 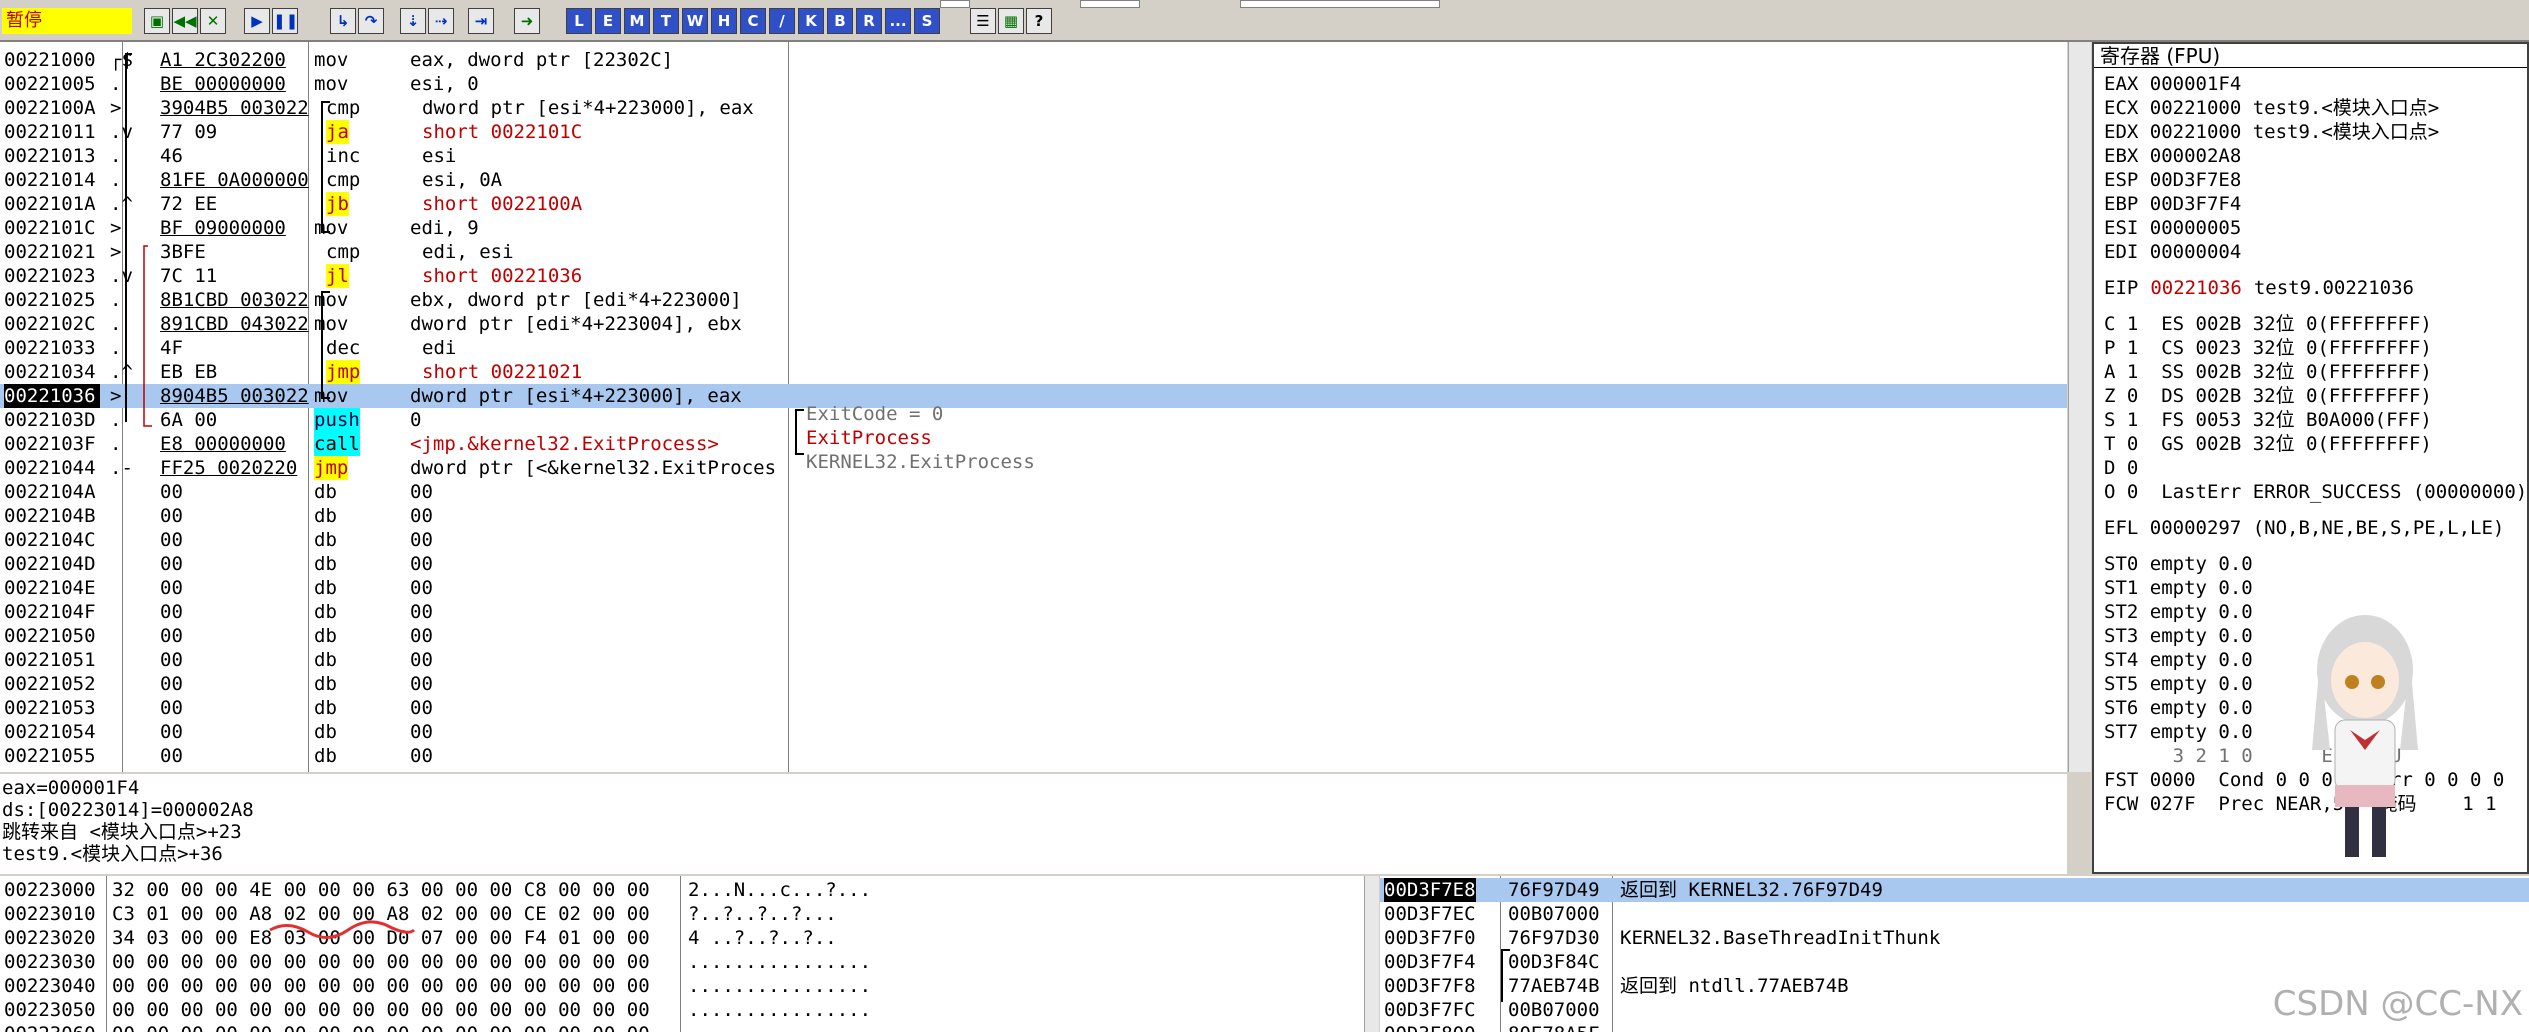 I want to click on close-icon: ✕, so click(x=213, y=21).